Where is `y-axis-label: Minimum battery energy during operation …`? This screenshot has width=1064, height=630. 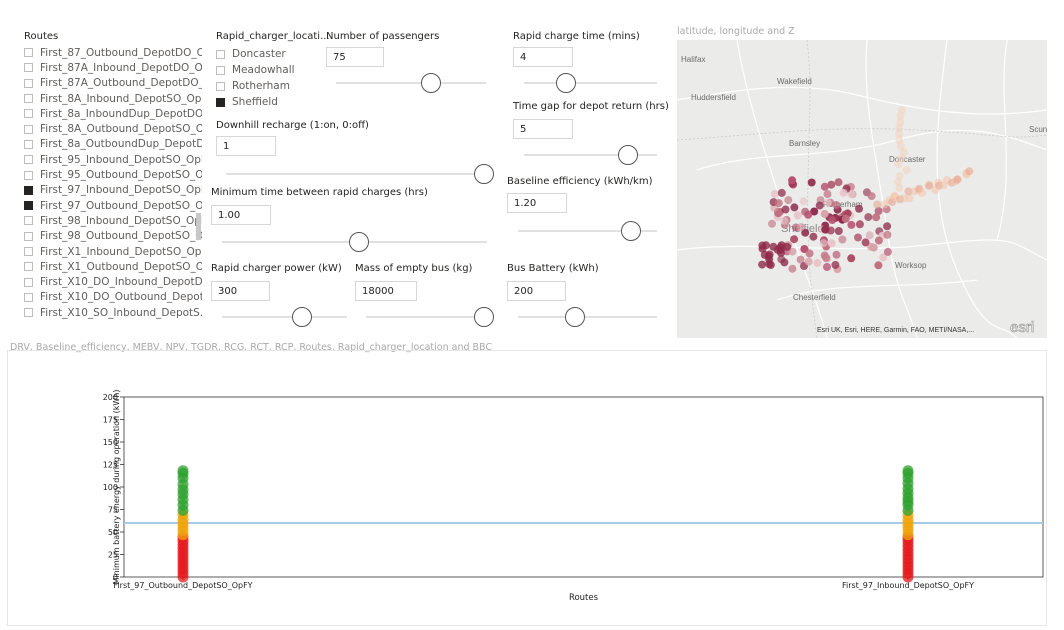
y-axis-label: Minimum battery energy during operation … is located at coordinates (116, 487).